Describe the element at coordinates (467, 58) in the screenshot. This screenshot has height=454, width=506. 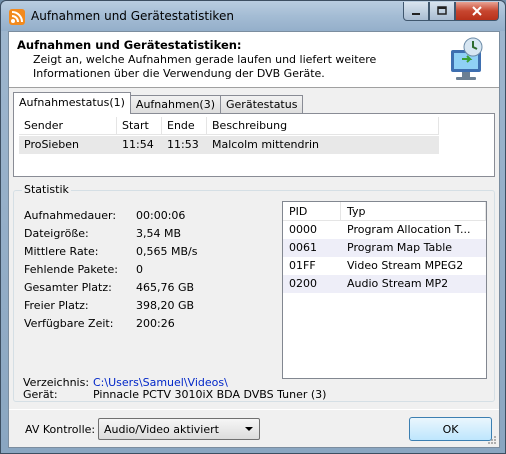
I see `recording-monitor-icon` at that location.